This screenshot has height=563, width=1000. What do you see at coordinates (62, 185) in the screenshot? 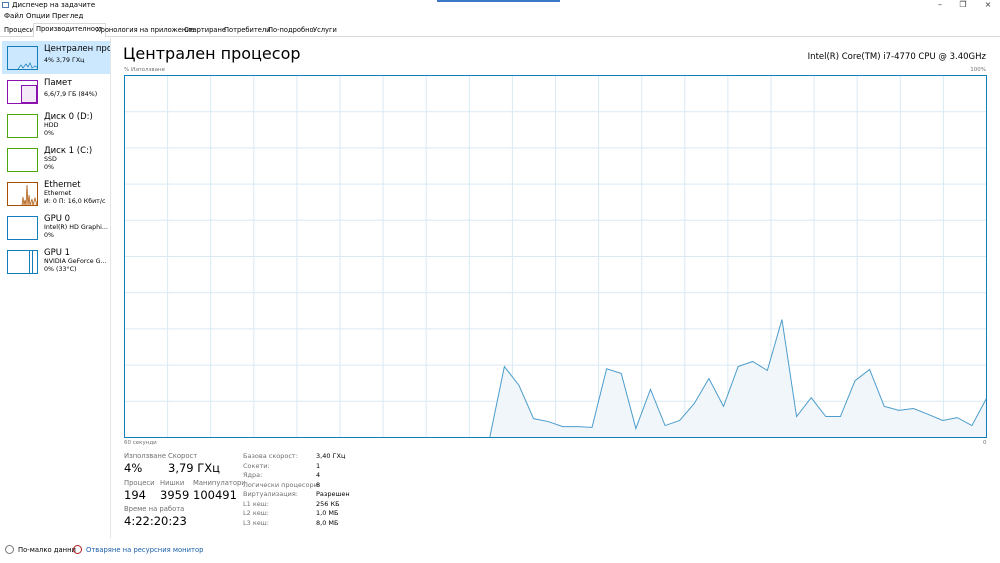
I see `sidebar-item-label: Ethernet` at bounding box center [62, 185].